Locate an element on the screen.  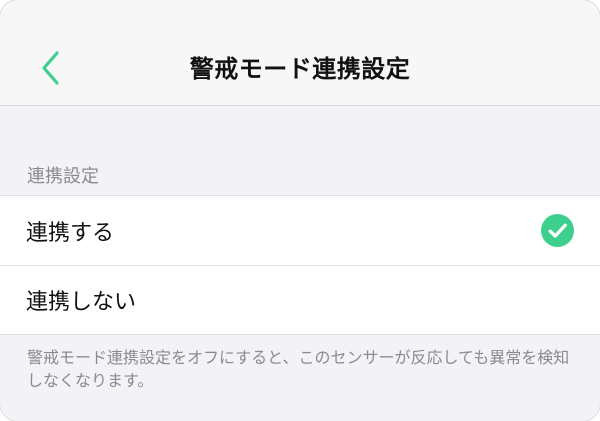
option-label: 連携しない is located at coordinates (81, 302).